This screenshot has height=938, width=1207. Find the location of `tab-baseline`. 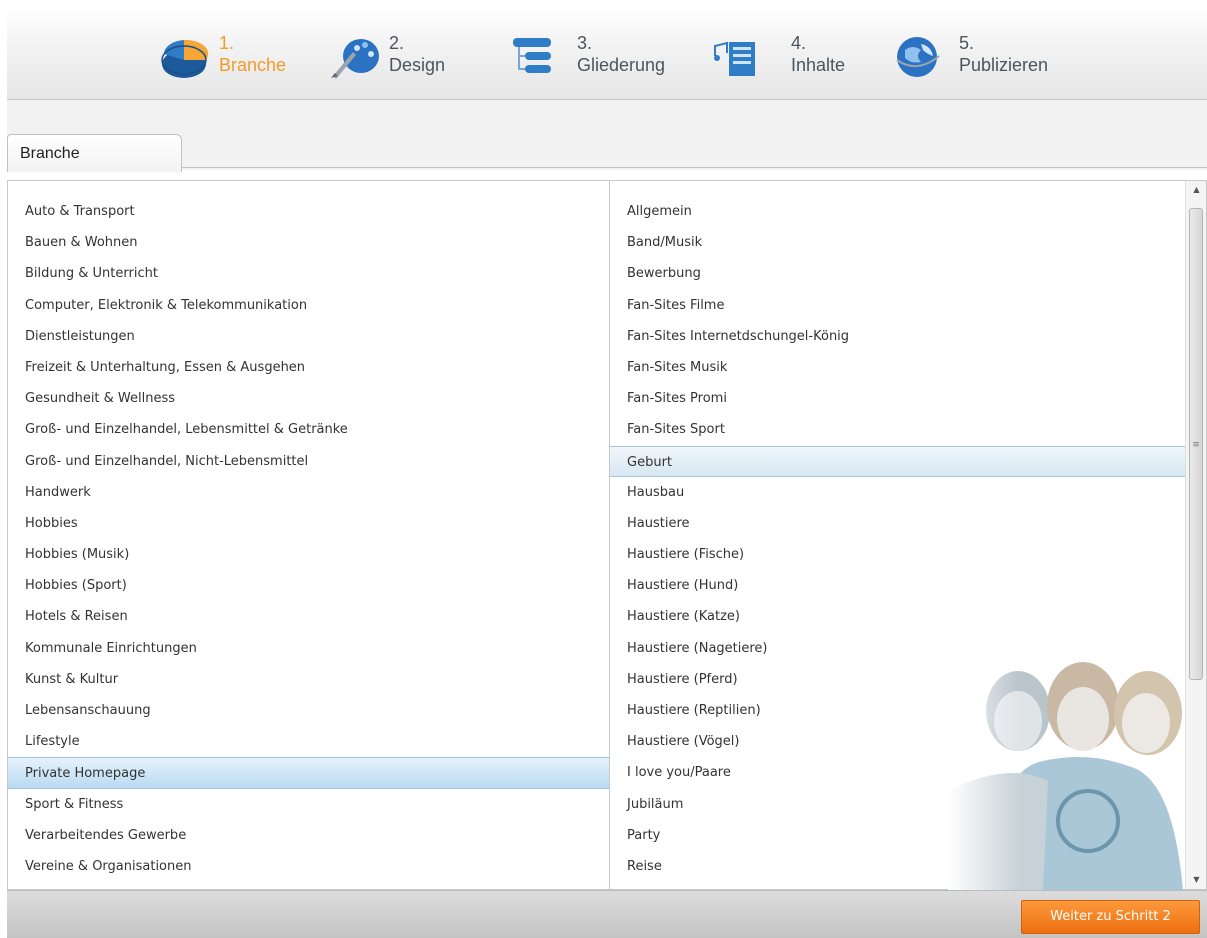

tab-baseline is located at coordinates (694, 167).